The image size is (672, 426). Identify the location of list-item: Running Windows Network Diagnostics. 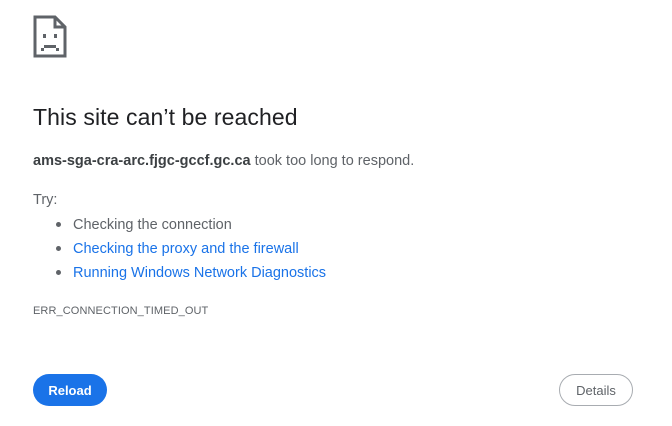
(179, 275).